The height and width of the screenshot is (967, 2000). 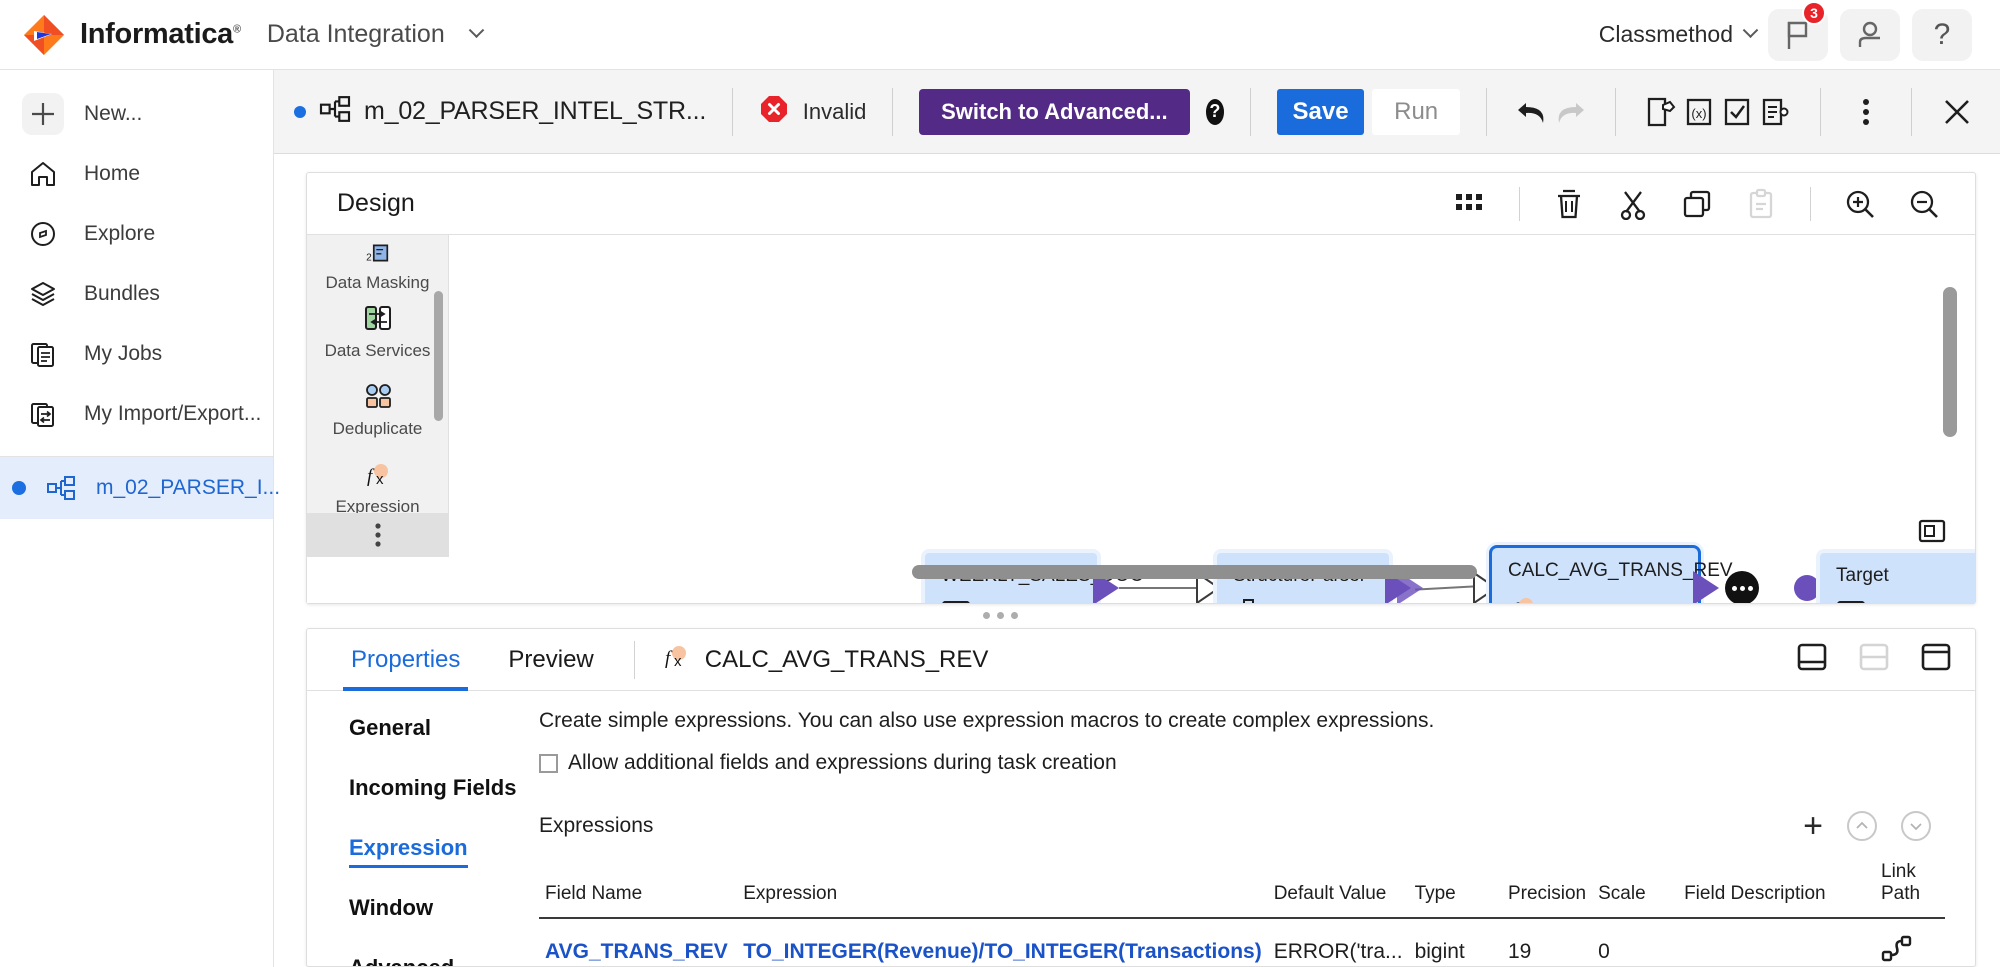 What do you see at coordinates (1874, 659) in the screenshot?
I see `layout-split-icon` at bounding box center [1874, 659].